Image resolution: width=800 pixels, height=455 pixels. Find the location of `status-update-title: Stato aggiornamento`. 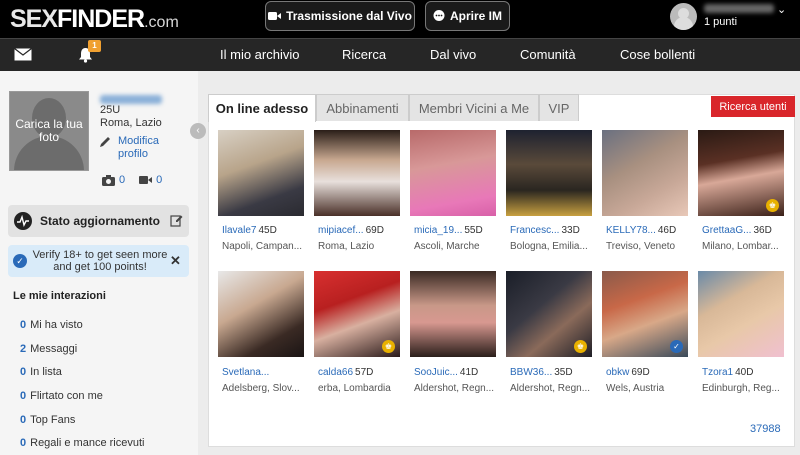

status-update-title: Stato aggiornamento is located at coordinates (100, 221).